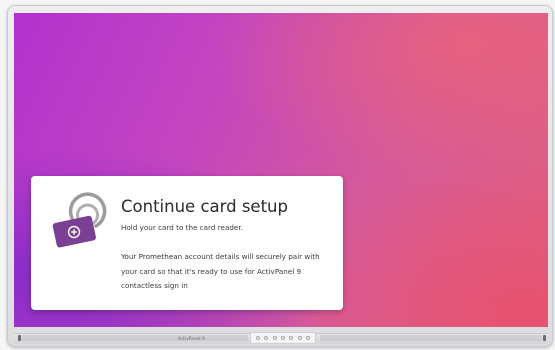 The height and width of the screenshot is (350, 555). What do you see at coordinates (191, 338) in the screenshot?
I see `panel-brand-label: ActivPanel 9` at bounding box center [191, 338].